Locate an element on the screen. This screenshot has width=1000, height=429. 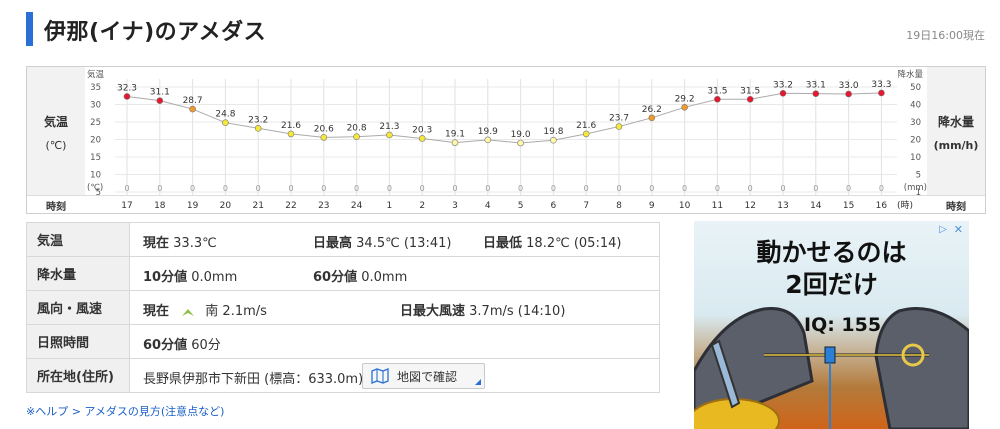
time-label-left: 時刻 is located at coordinates (56, 207).